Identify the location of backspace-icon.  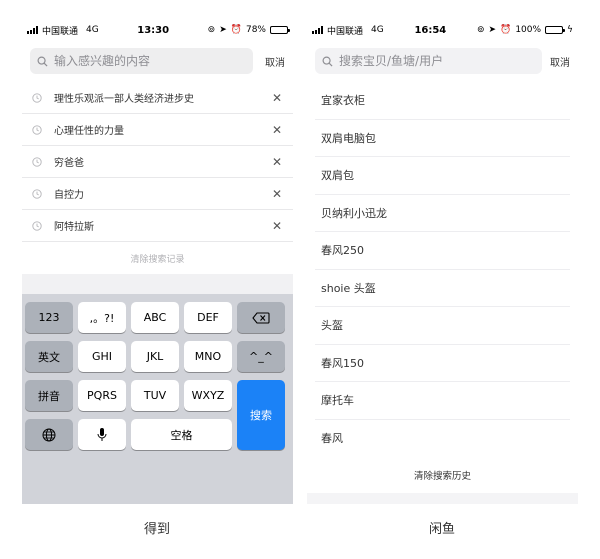
(261, 317).